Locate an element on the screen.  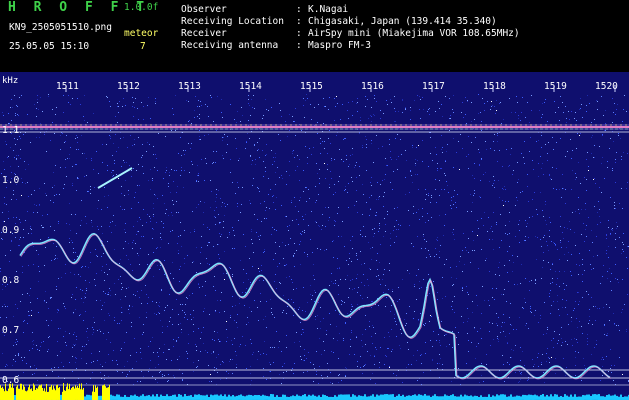
receiver-label: Receiver is located at coordinates (204, 33).